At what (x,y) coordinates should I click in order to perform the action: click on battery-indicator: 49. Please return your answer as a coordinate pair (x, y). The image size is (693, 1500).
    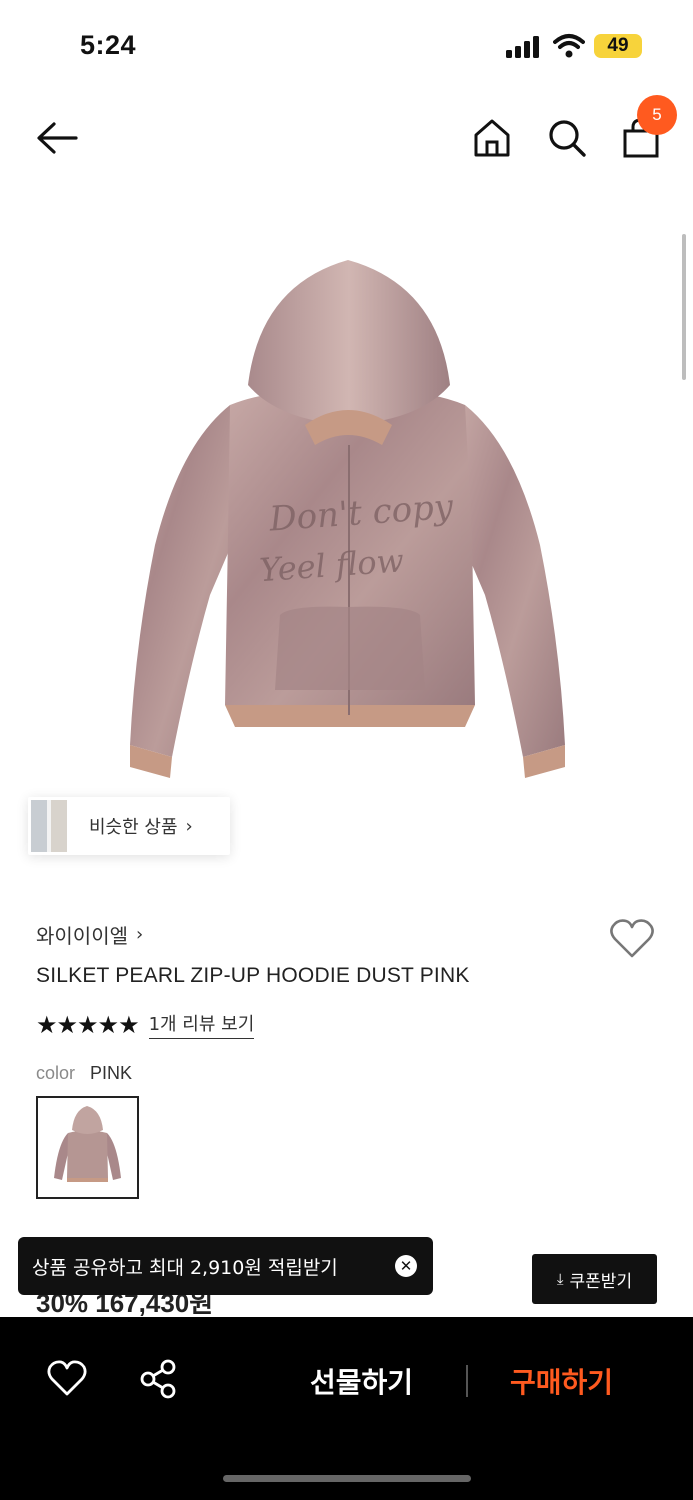
    Looking at the image, I should click on (618, 46).